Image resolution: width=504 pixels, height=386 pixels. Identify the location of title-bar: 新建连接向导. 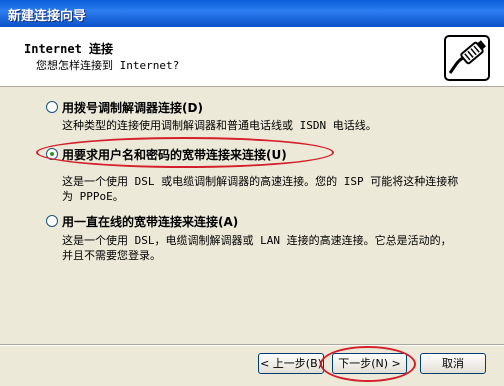
(252, 13).